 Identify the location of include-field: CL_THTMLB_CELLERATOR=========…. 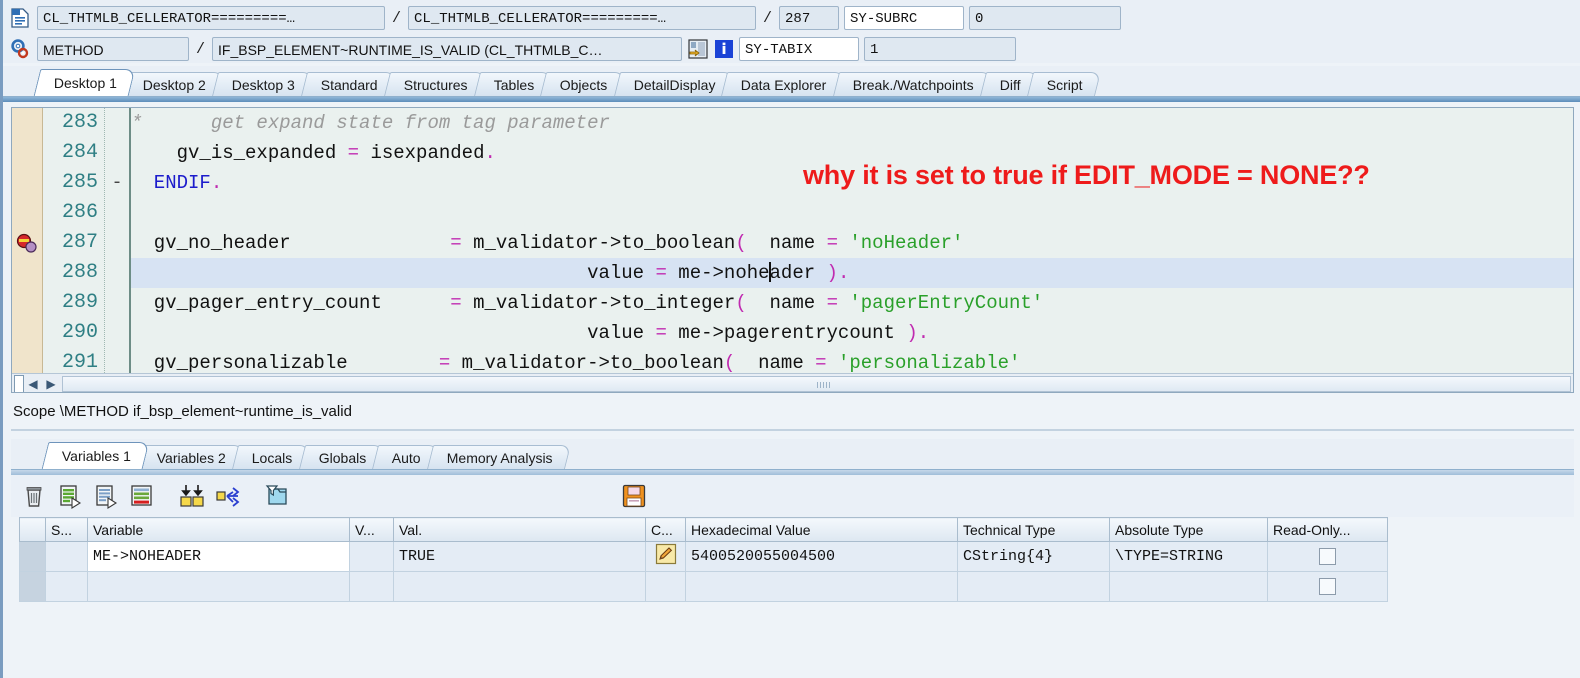
(582, 18).